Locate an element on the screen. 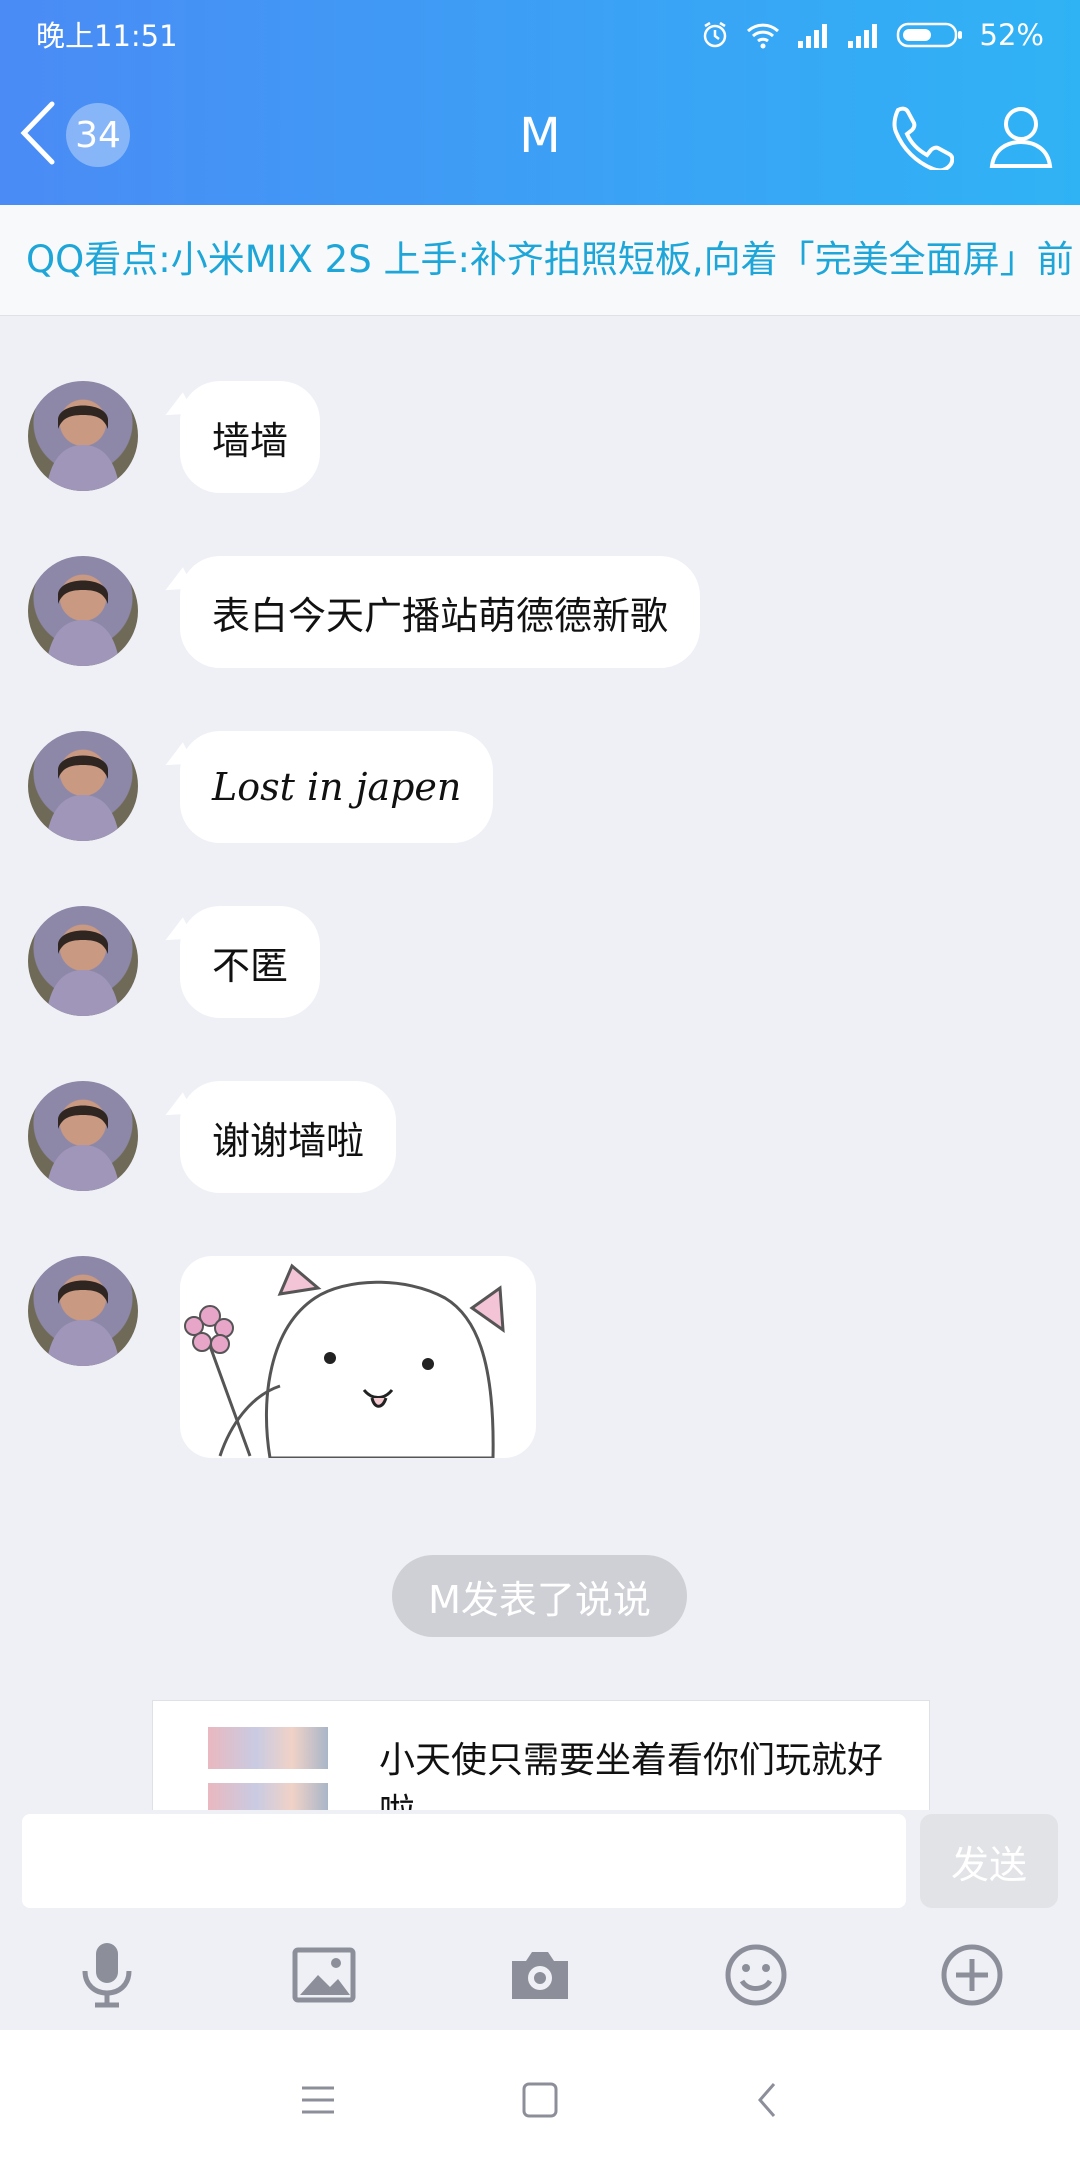 The image size is (1080, 2160). send-button: 发送 is located at coordinates (989, 1861).